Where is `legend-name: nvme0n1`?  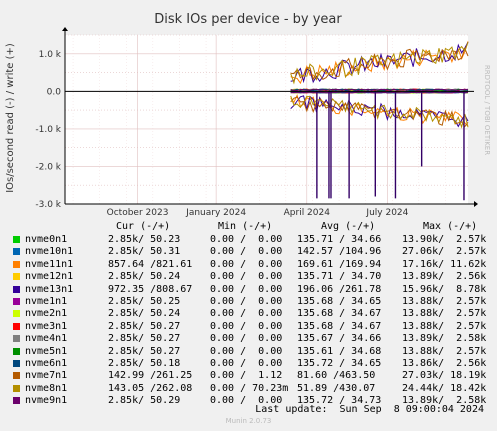
legend-name: nvme0n1 is located at coordinates (46, 239).